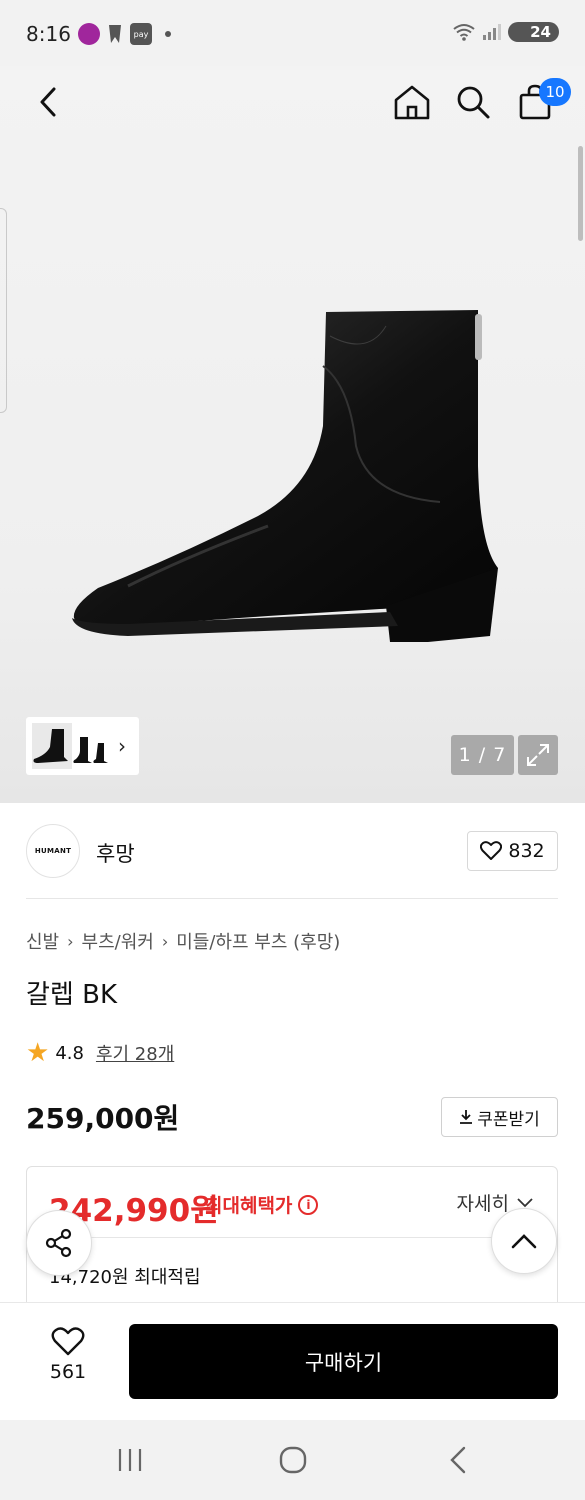  I want to click on thumbnail-strip: ›, so click(82, 746).